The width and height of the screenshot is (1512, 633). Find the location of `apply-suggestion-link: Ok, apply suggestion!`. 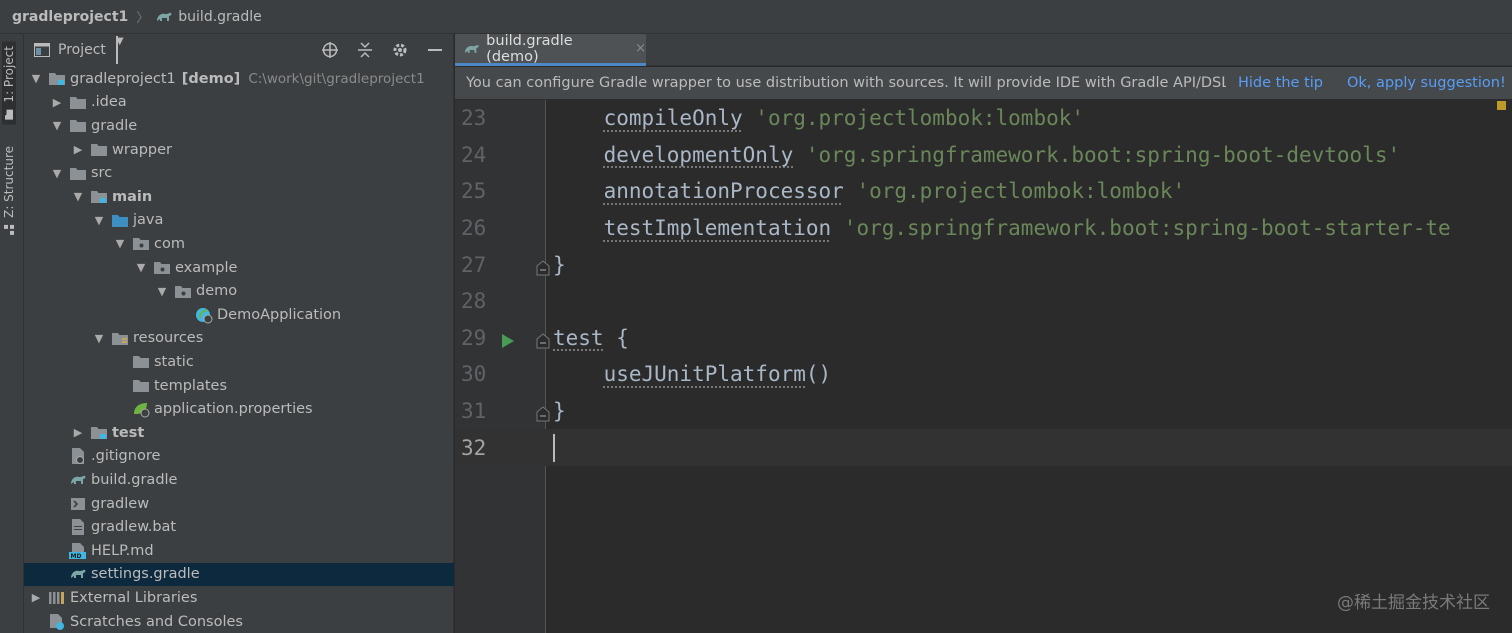

apply-suggestion-link: Ok, apply suggestion! is located at coordinates (1426, 83).